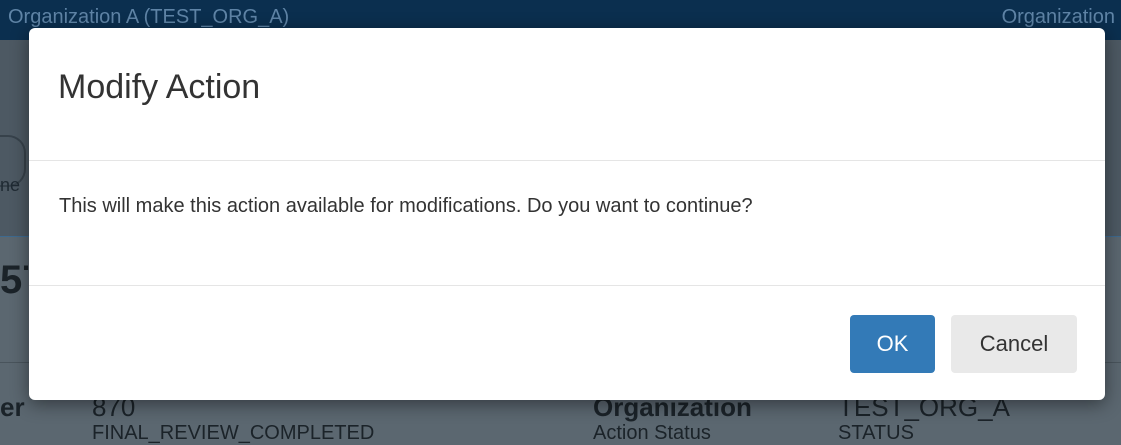 This screenshot has width=1121, height=445. What do you see at coordinates (10, 185) in the screenshot?
I see `nav-text-fragment: ne` at bounding box center [10, 185].